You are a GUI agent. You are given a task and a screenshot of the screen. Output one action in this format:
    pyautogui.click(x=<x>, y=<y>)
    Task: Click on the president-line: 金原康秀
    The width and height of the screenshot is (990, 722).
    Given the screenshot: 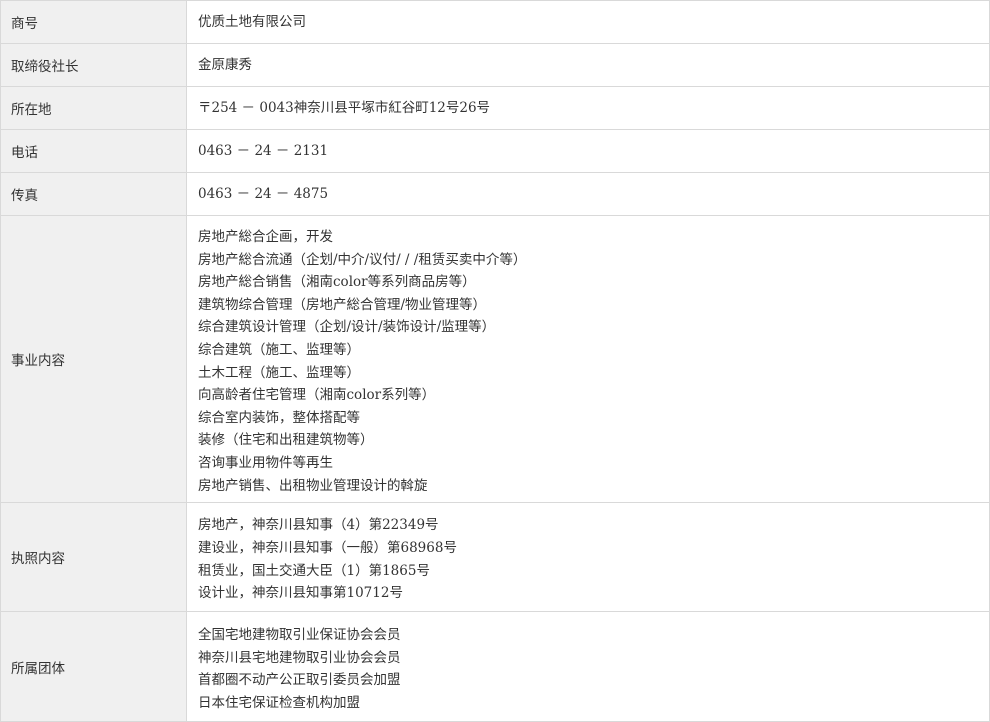 What is the action you would take?
    pyautogui.click(x=225, y=64)
    